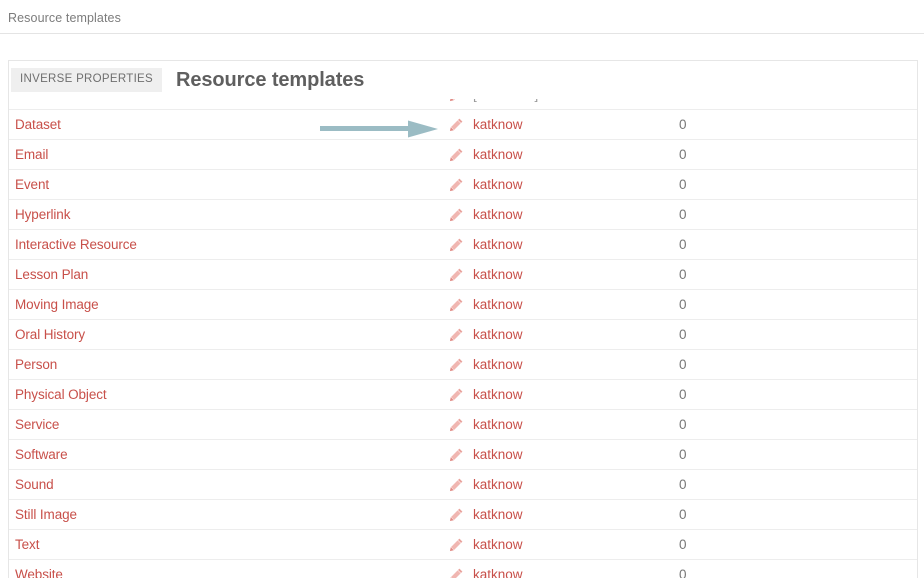  I want to click on table-row: Base Resource, so click(463, 104).